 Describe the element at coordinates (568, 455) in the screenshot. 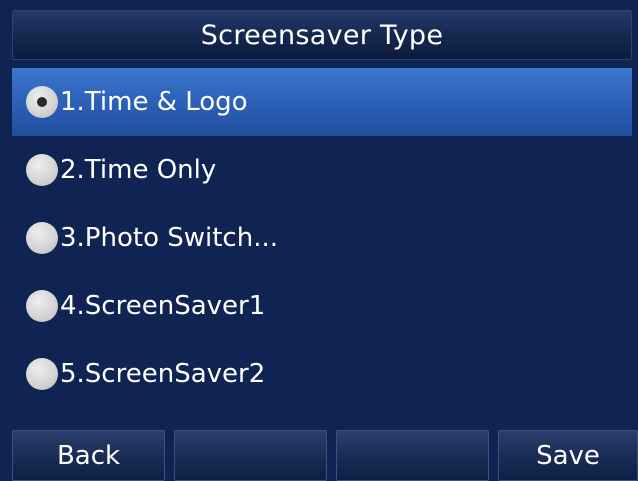

I see `save-softkey: Save` at that location.